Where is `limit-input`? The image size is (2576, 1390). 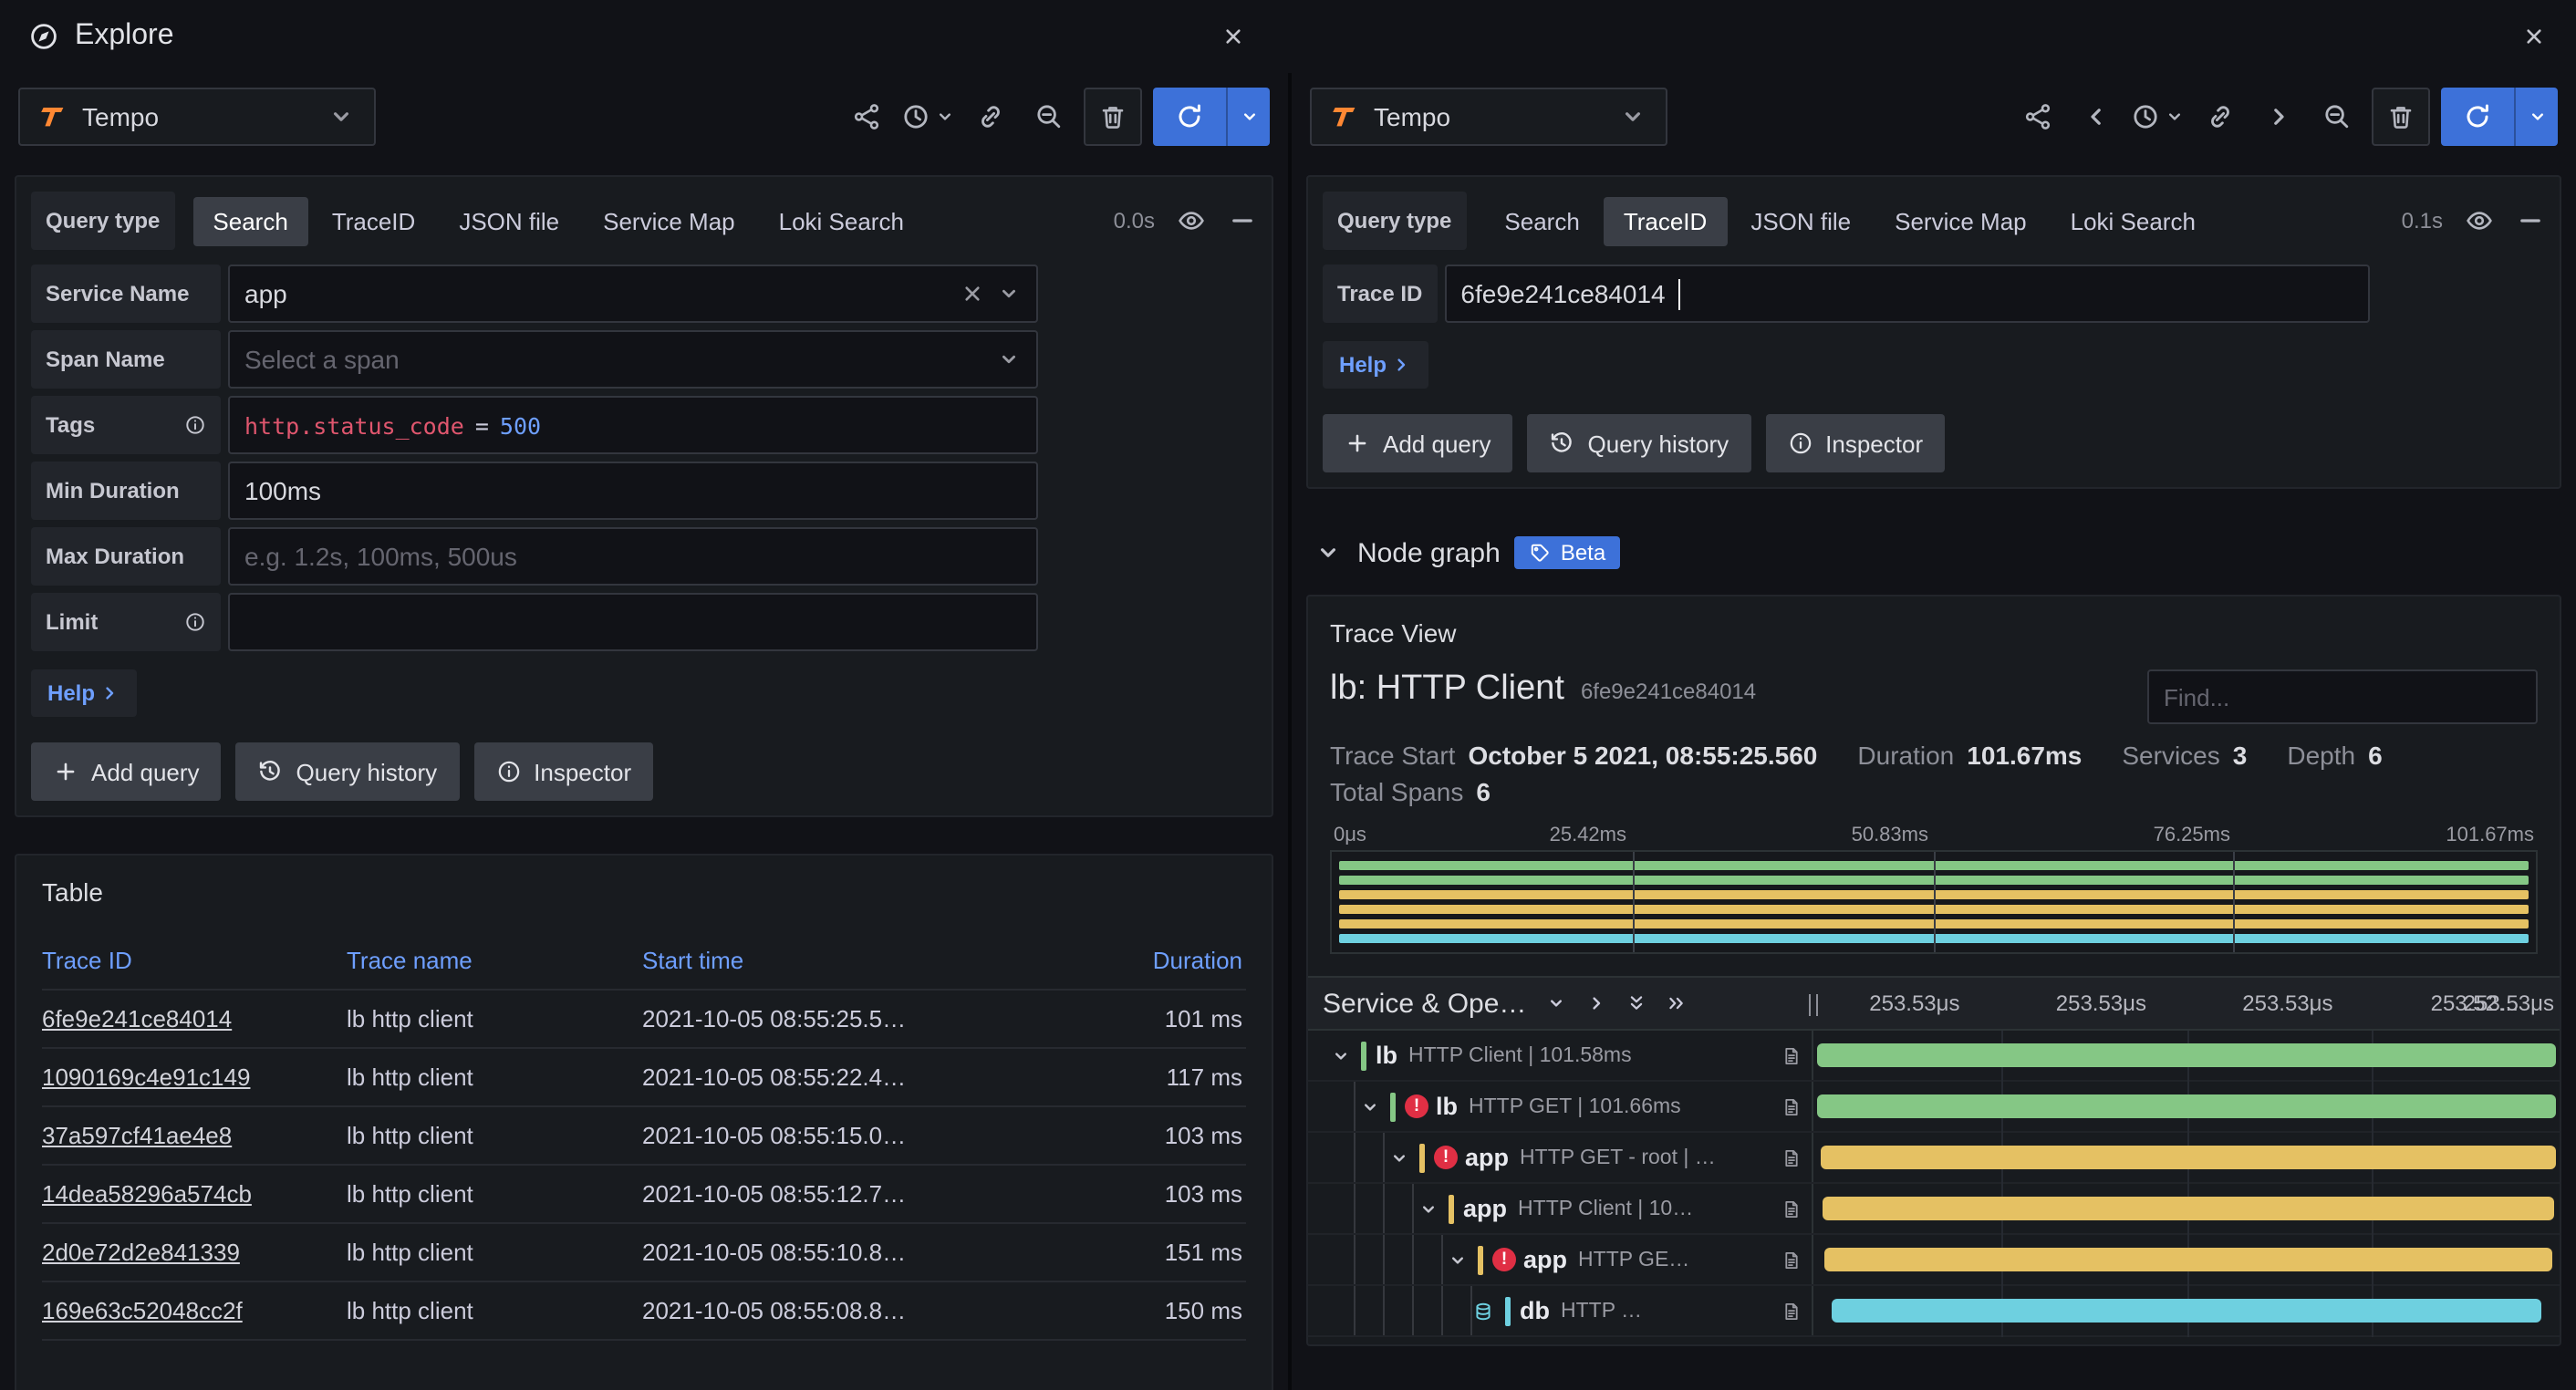 limit-input is located at coordinates (633, 622).